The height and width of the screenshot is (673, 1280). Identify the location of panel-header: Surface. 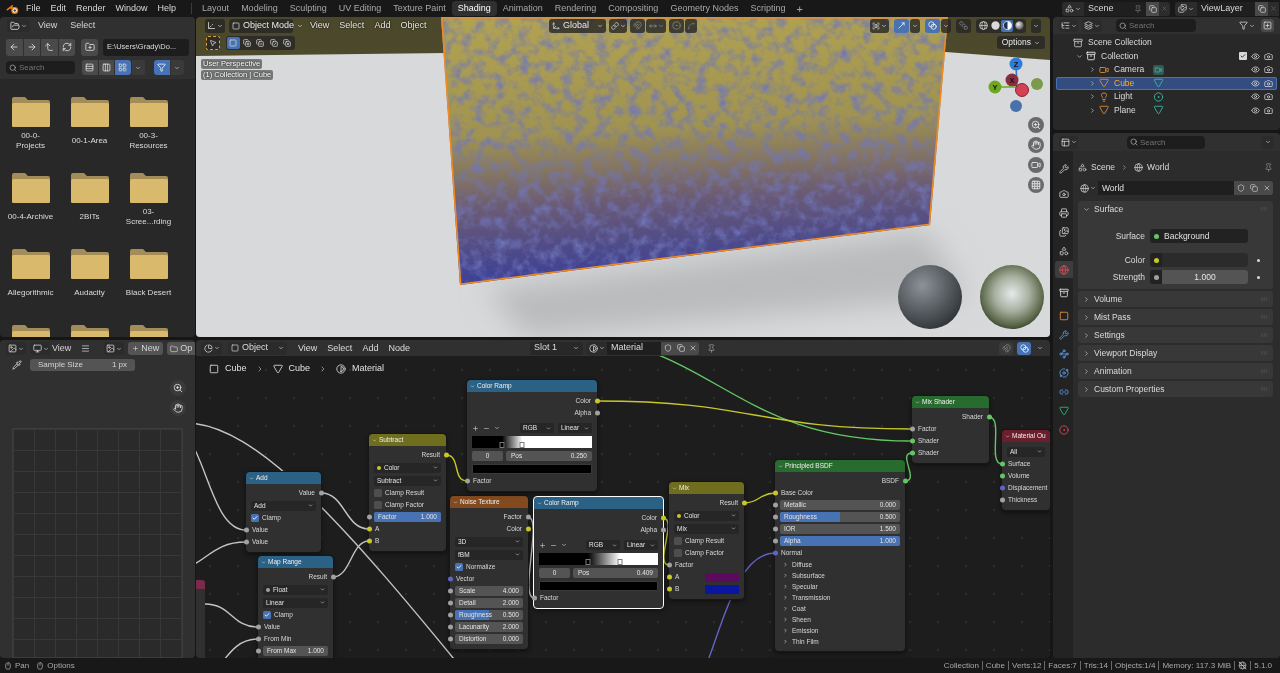
(1175, 209).